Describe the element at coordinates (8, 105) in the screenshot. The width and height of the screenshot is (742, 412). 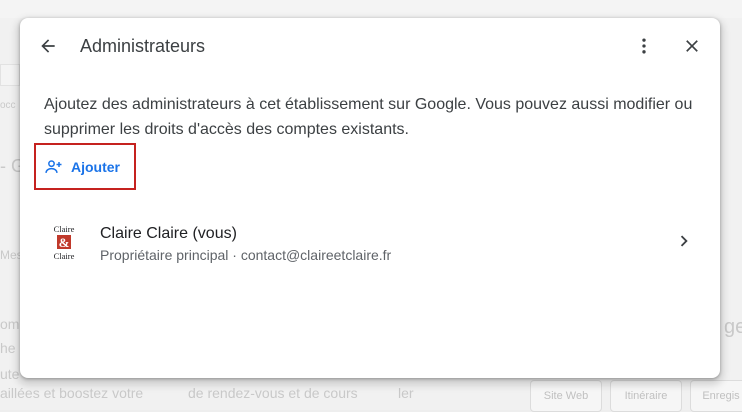
I see `background-text: occ` at that location.